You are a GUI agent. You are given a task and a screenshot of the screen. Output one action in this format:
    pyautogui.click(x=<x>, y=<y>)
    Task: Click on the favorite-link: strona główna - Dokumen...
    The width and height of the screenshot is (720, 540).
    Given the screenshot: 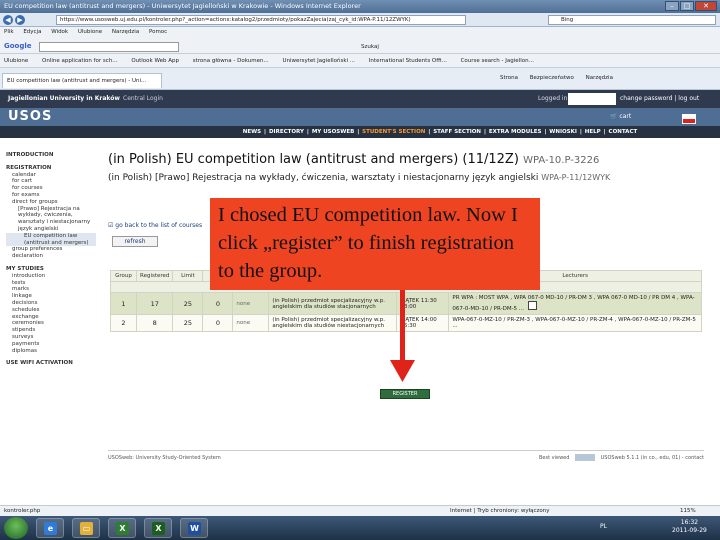 What is the action you would take?
    pyautogui.click(x=231, y=61)
    